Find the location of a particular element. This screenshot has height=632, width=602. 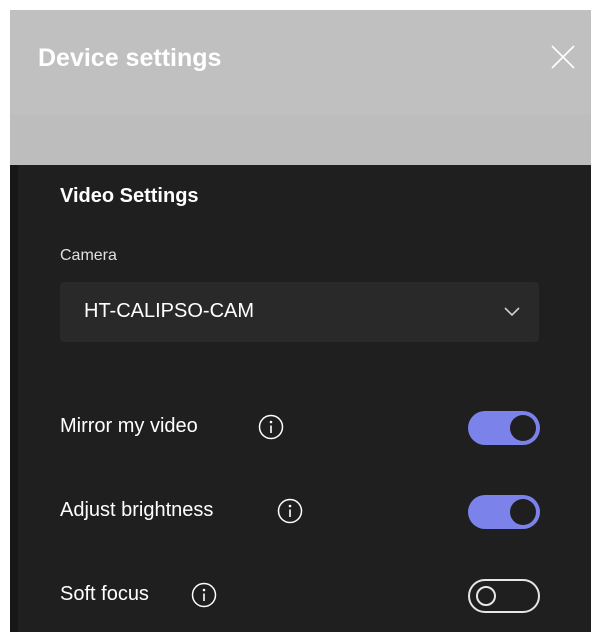

panel-edge is located at coordinates (14, 398).